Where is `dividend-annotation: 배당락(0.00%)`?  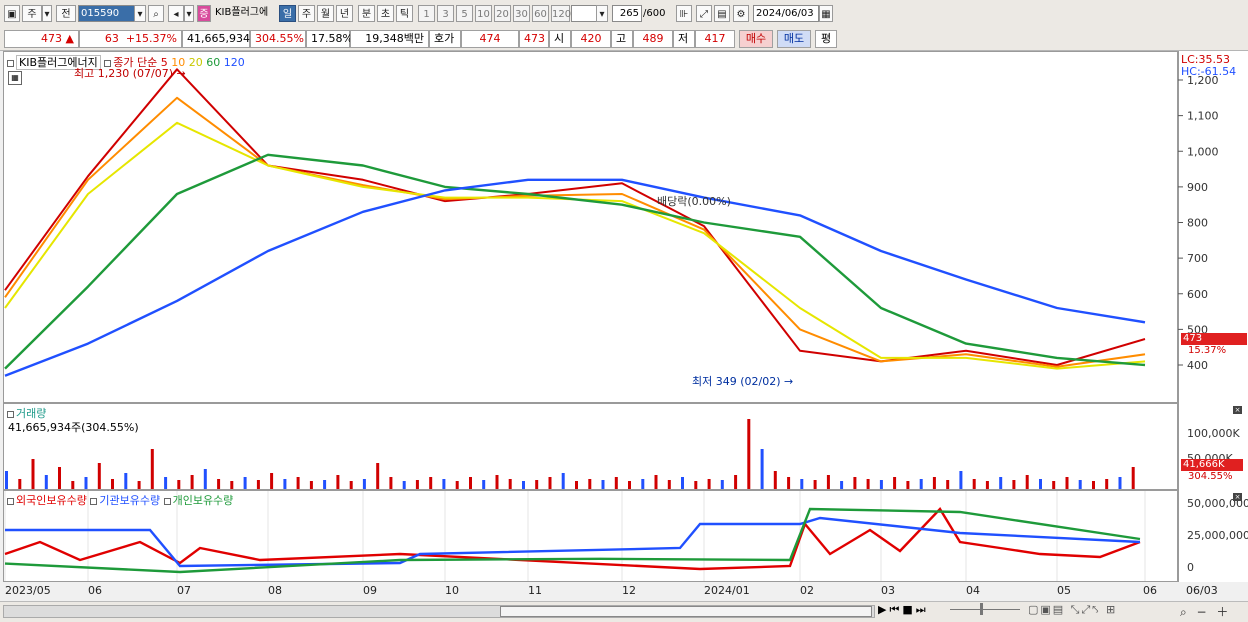 dividend-annotation: 배당락(0.00%) is located at coordinates (694, 201).